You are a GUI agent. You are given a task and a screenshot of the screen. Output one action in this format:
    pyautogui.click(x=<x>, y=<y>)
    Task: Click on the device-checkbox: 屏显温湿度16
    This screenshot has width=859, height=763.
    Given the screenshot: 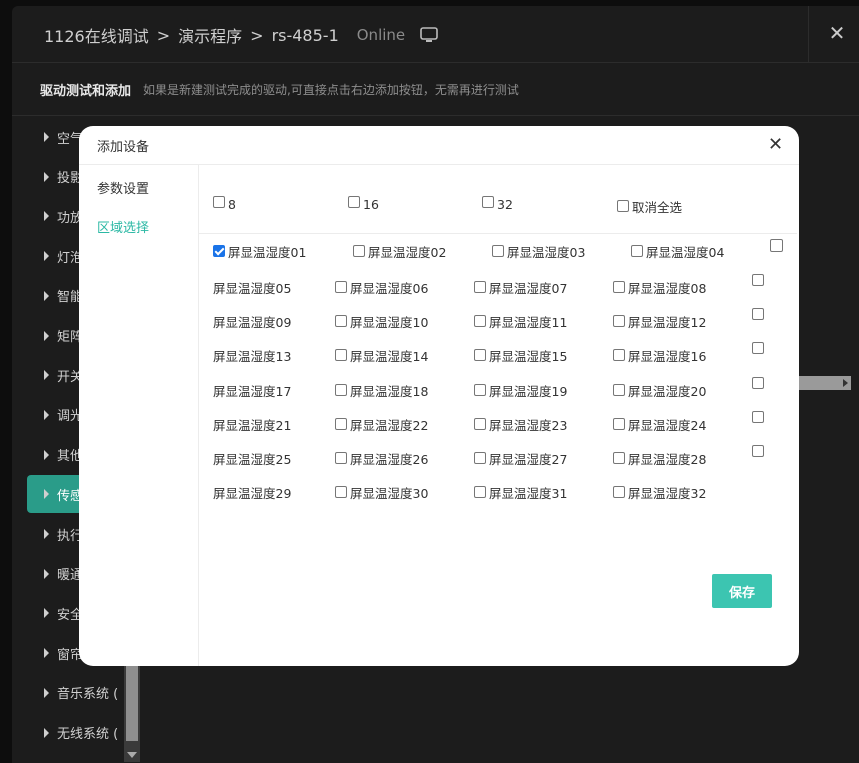 What is the action you would take?
    pyautogui.click(x=659, y=353)
    